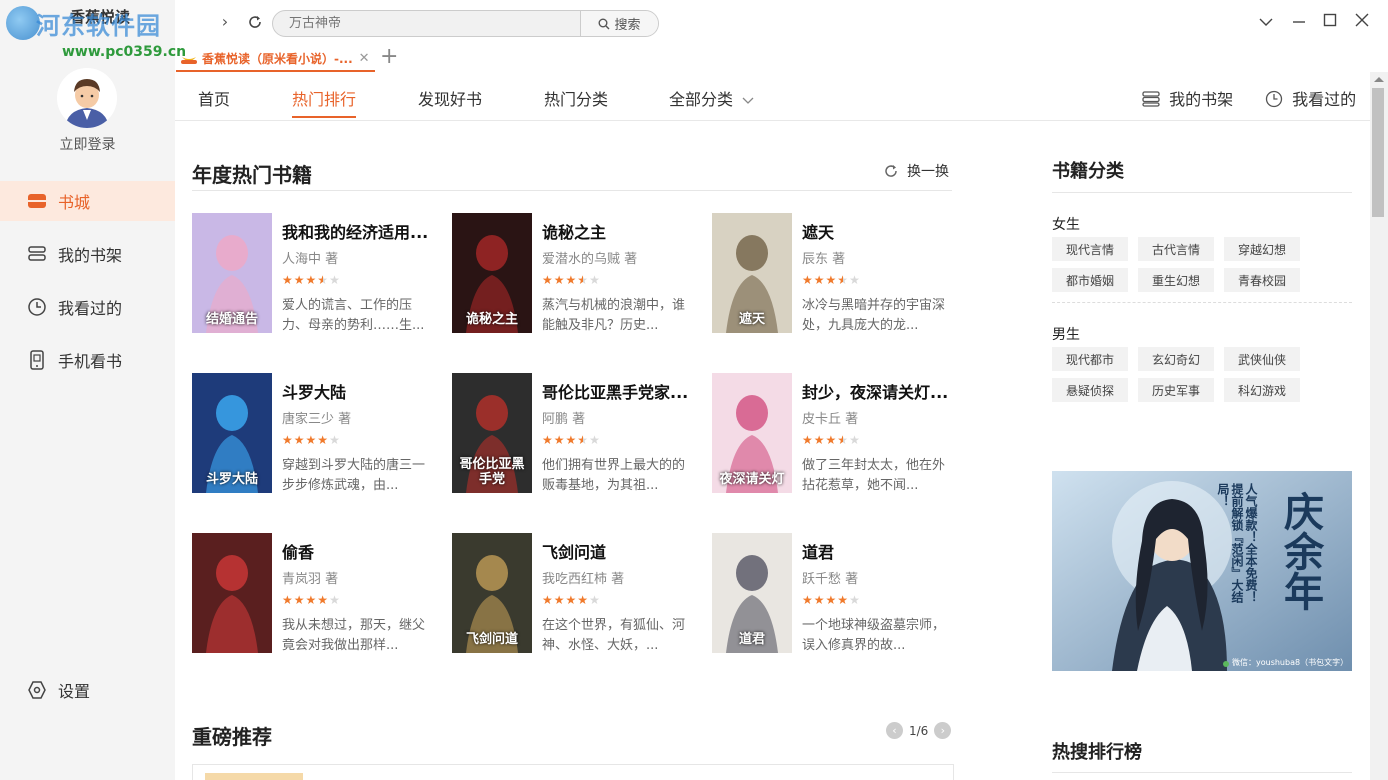 The height and width of the screenshot is (780, 1388). I want to click on nav-home: 首页, so click(214, 98).